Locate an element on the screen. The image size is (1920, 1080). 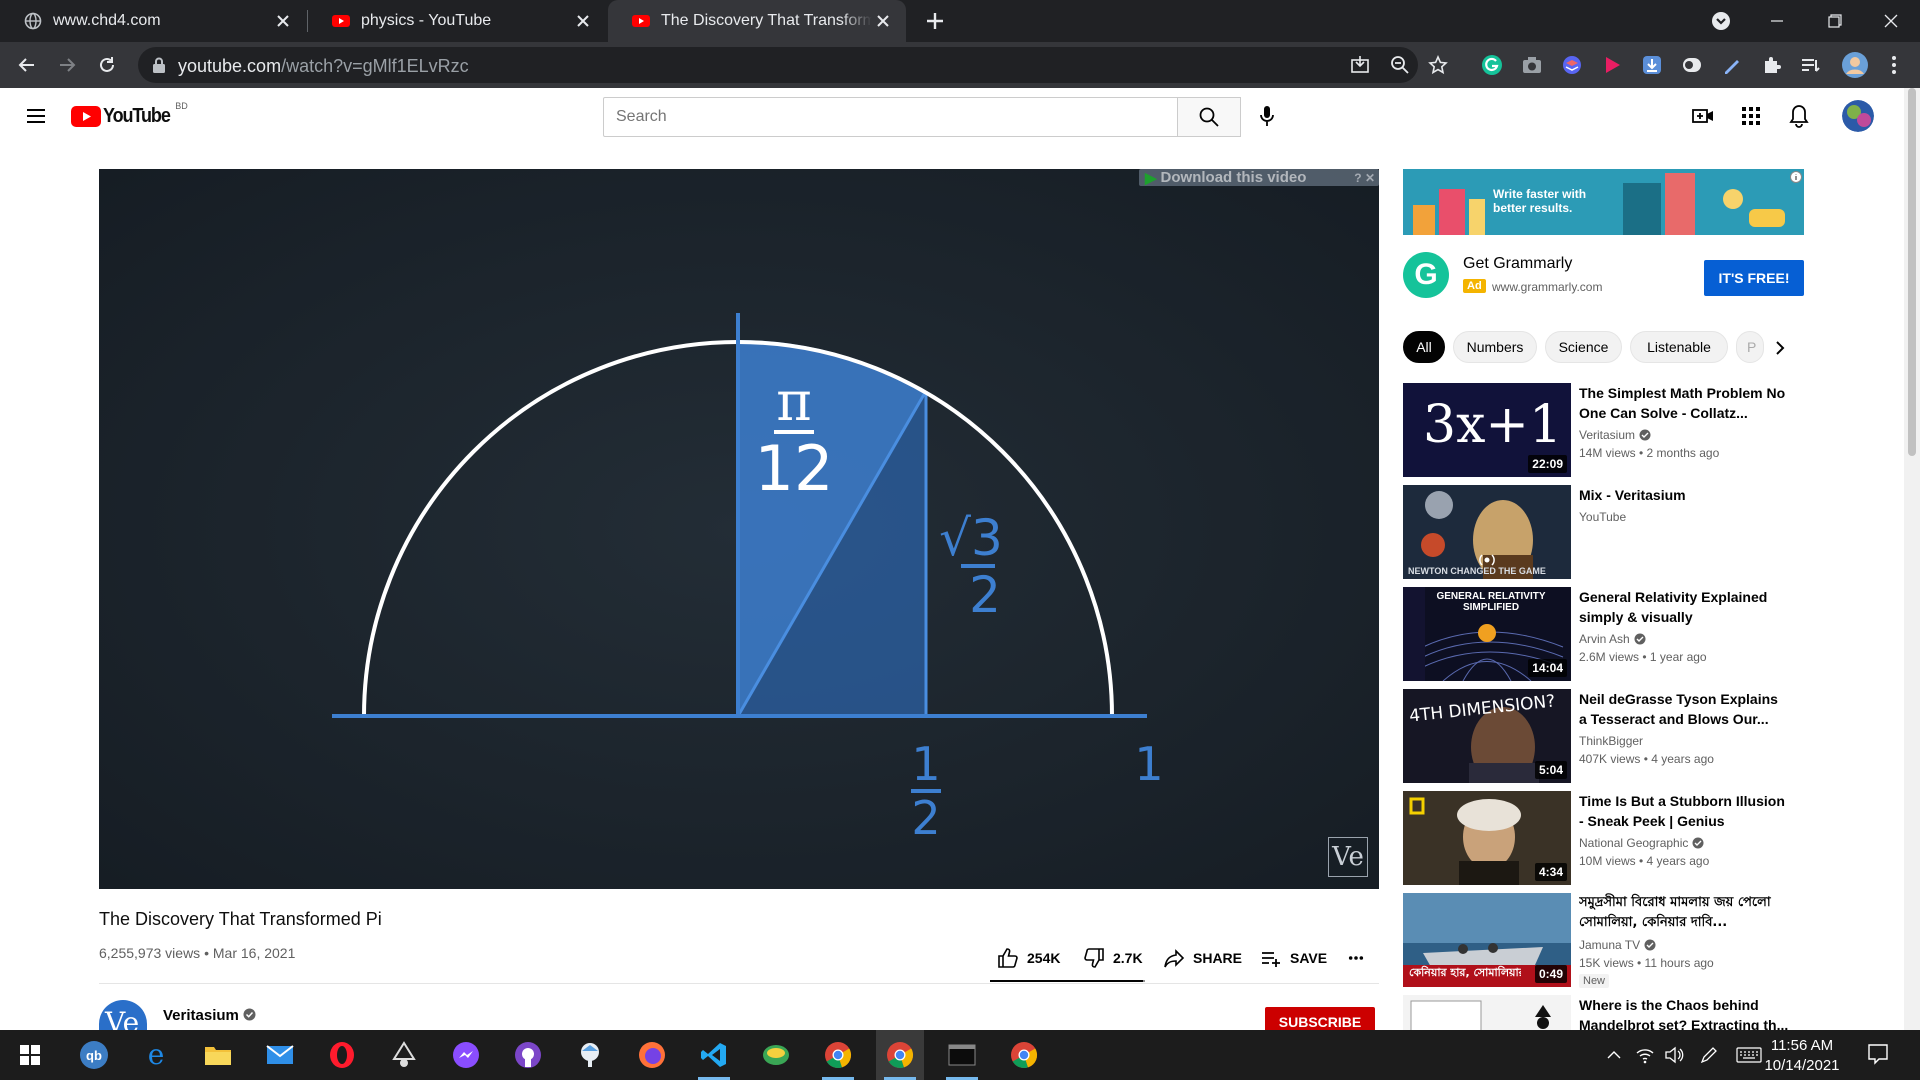
download-video-overlay: ▶ Download this video ? ✕ is located at coordinates (1259, 178).